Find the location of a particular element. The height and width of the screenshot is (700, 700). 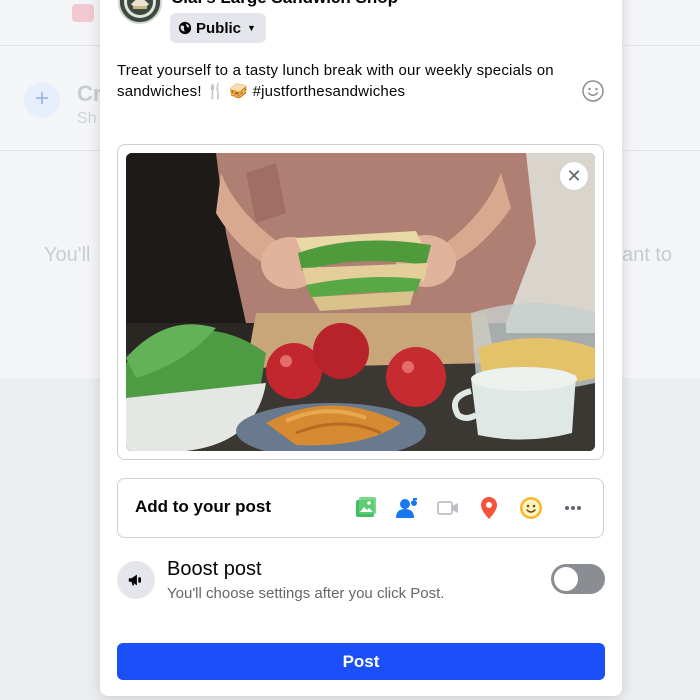

photo-video-icon is located at coordinates (366, 508).